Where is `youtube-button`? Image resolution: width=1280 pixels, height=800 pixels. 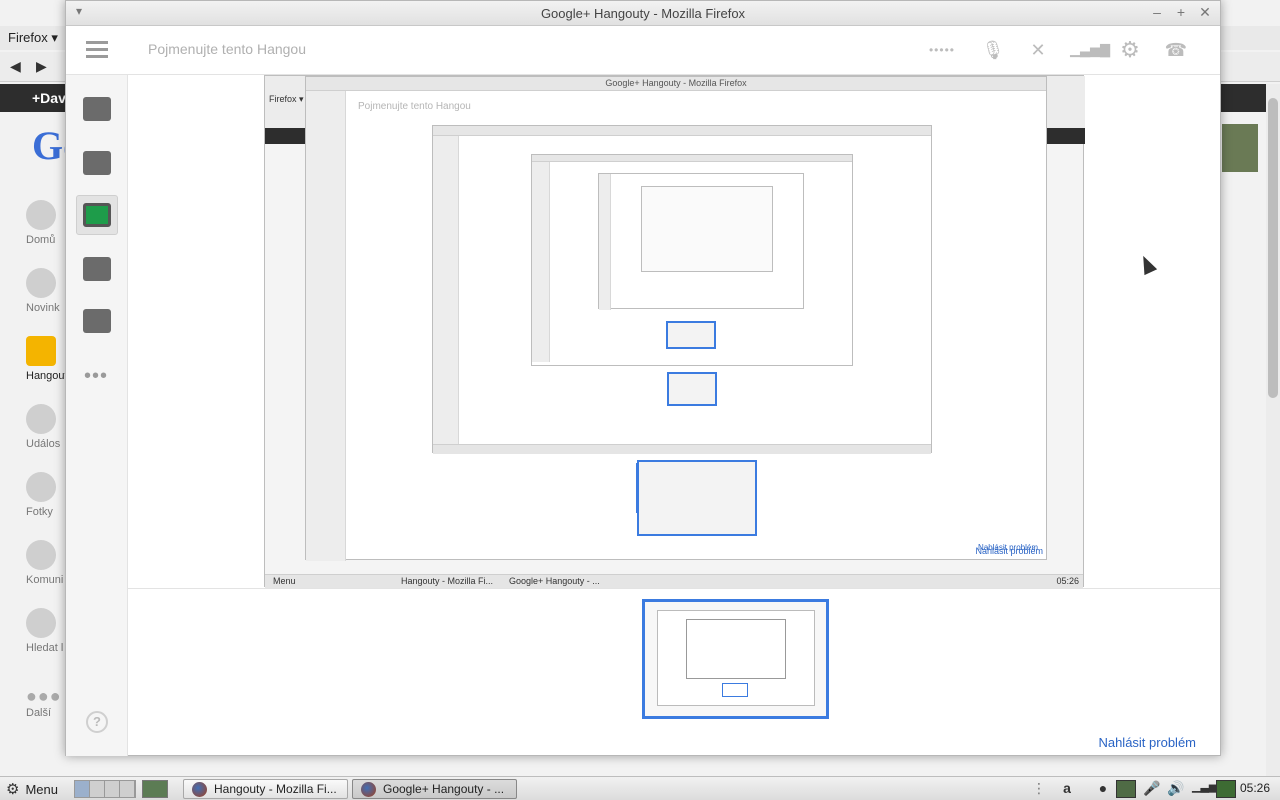 youtube-button is located at coordinates (97, 321).